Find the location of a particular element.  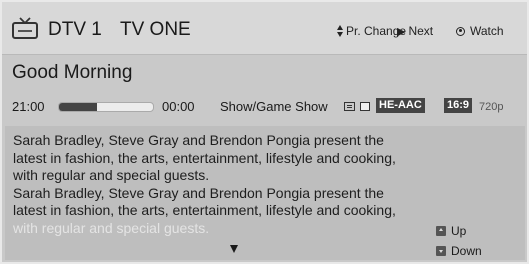

play-triangle-icon: ▶ is located at coordinates (401, 31).